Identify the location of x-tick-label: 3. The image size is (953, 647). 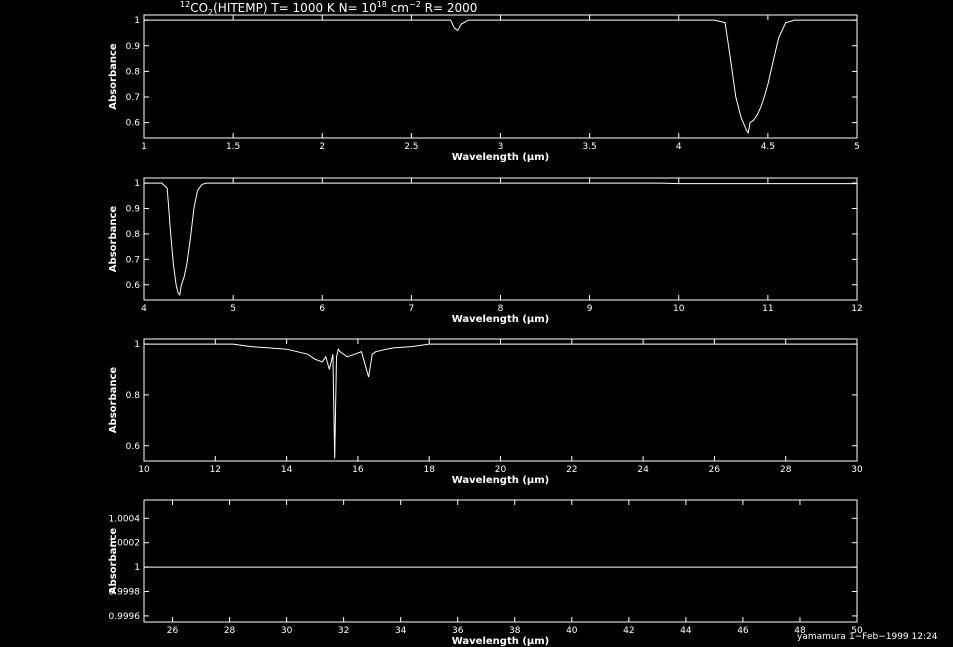
(501, 147).